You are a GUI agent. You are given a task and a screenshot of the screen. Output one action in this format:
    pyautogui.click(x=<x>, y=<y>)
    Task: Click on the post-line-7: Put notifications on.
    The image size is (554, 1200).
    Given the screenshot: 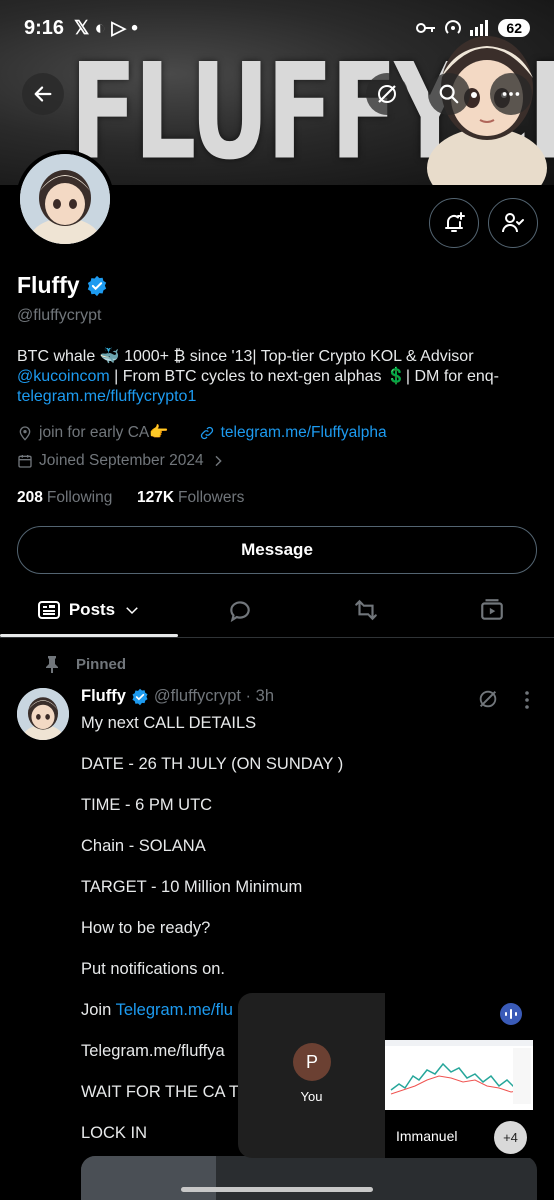 What is the action you would take?
    pyautogui.click(x=153, y=969)
    